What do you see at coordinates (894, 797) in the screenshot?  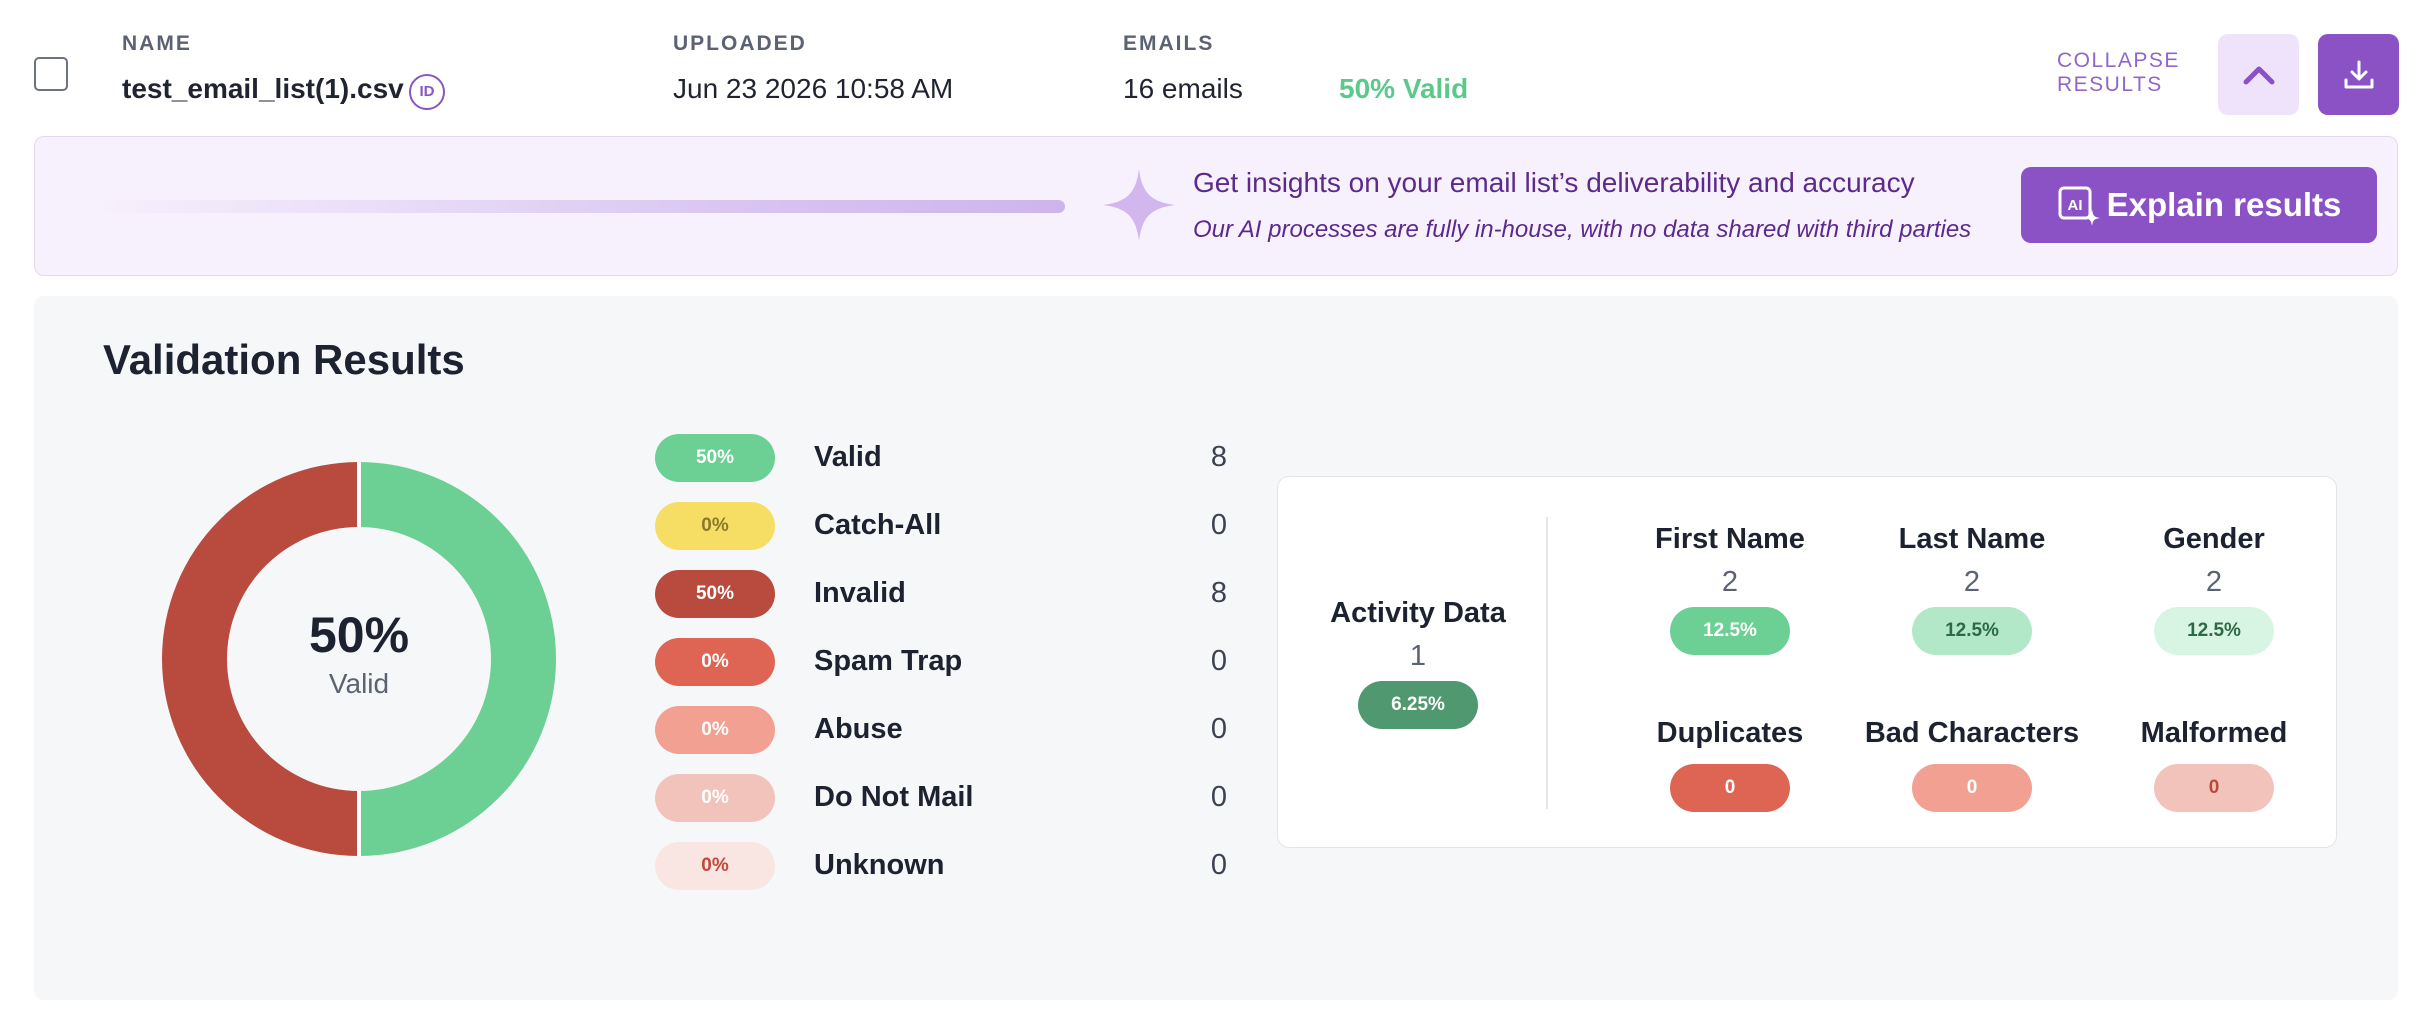 I see `legend-label: Do Not Mail` at bounding box center [894, 797].